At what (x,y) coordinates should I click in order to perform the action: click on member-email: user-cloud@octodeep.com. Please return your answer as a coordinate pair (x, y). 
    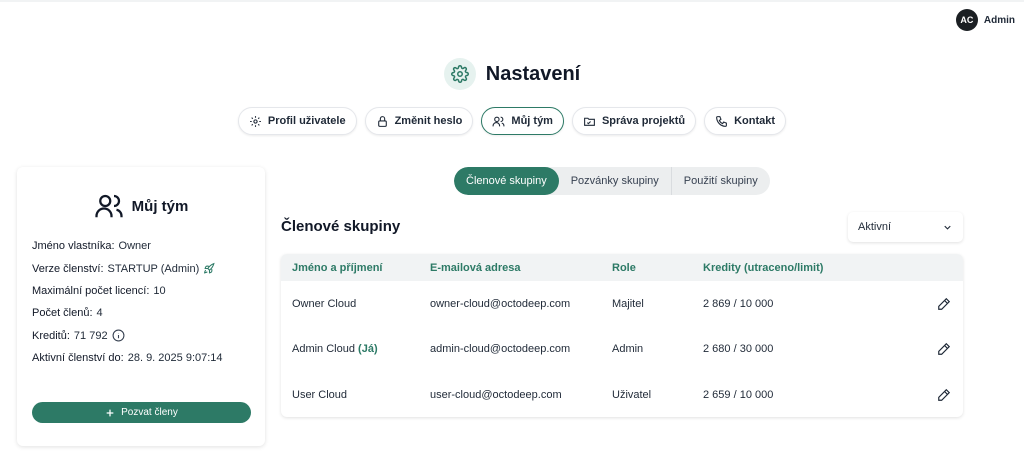
    Looking at the image, I should click on (496, 394).